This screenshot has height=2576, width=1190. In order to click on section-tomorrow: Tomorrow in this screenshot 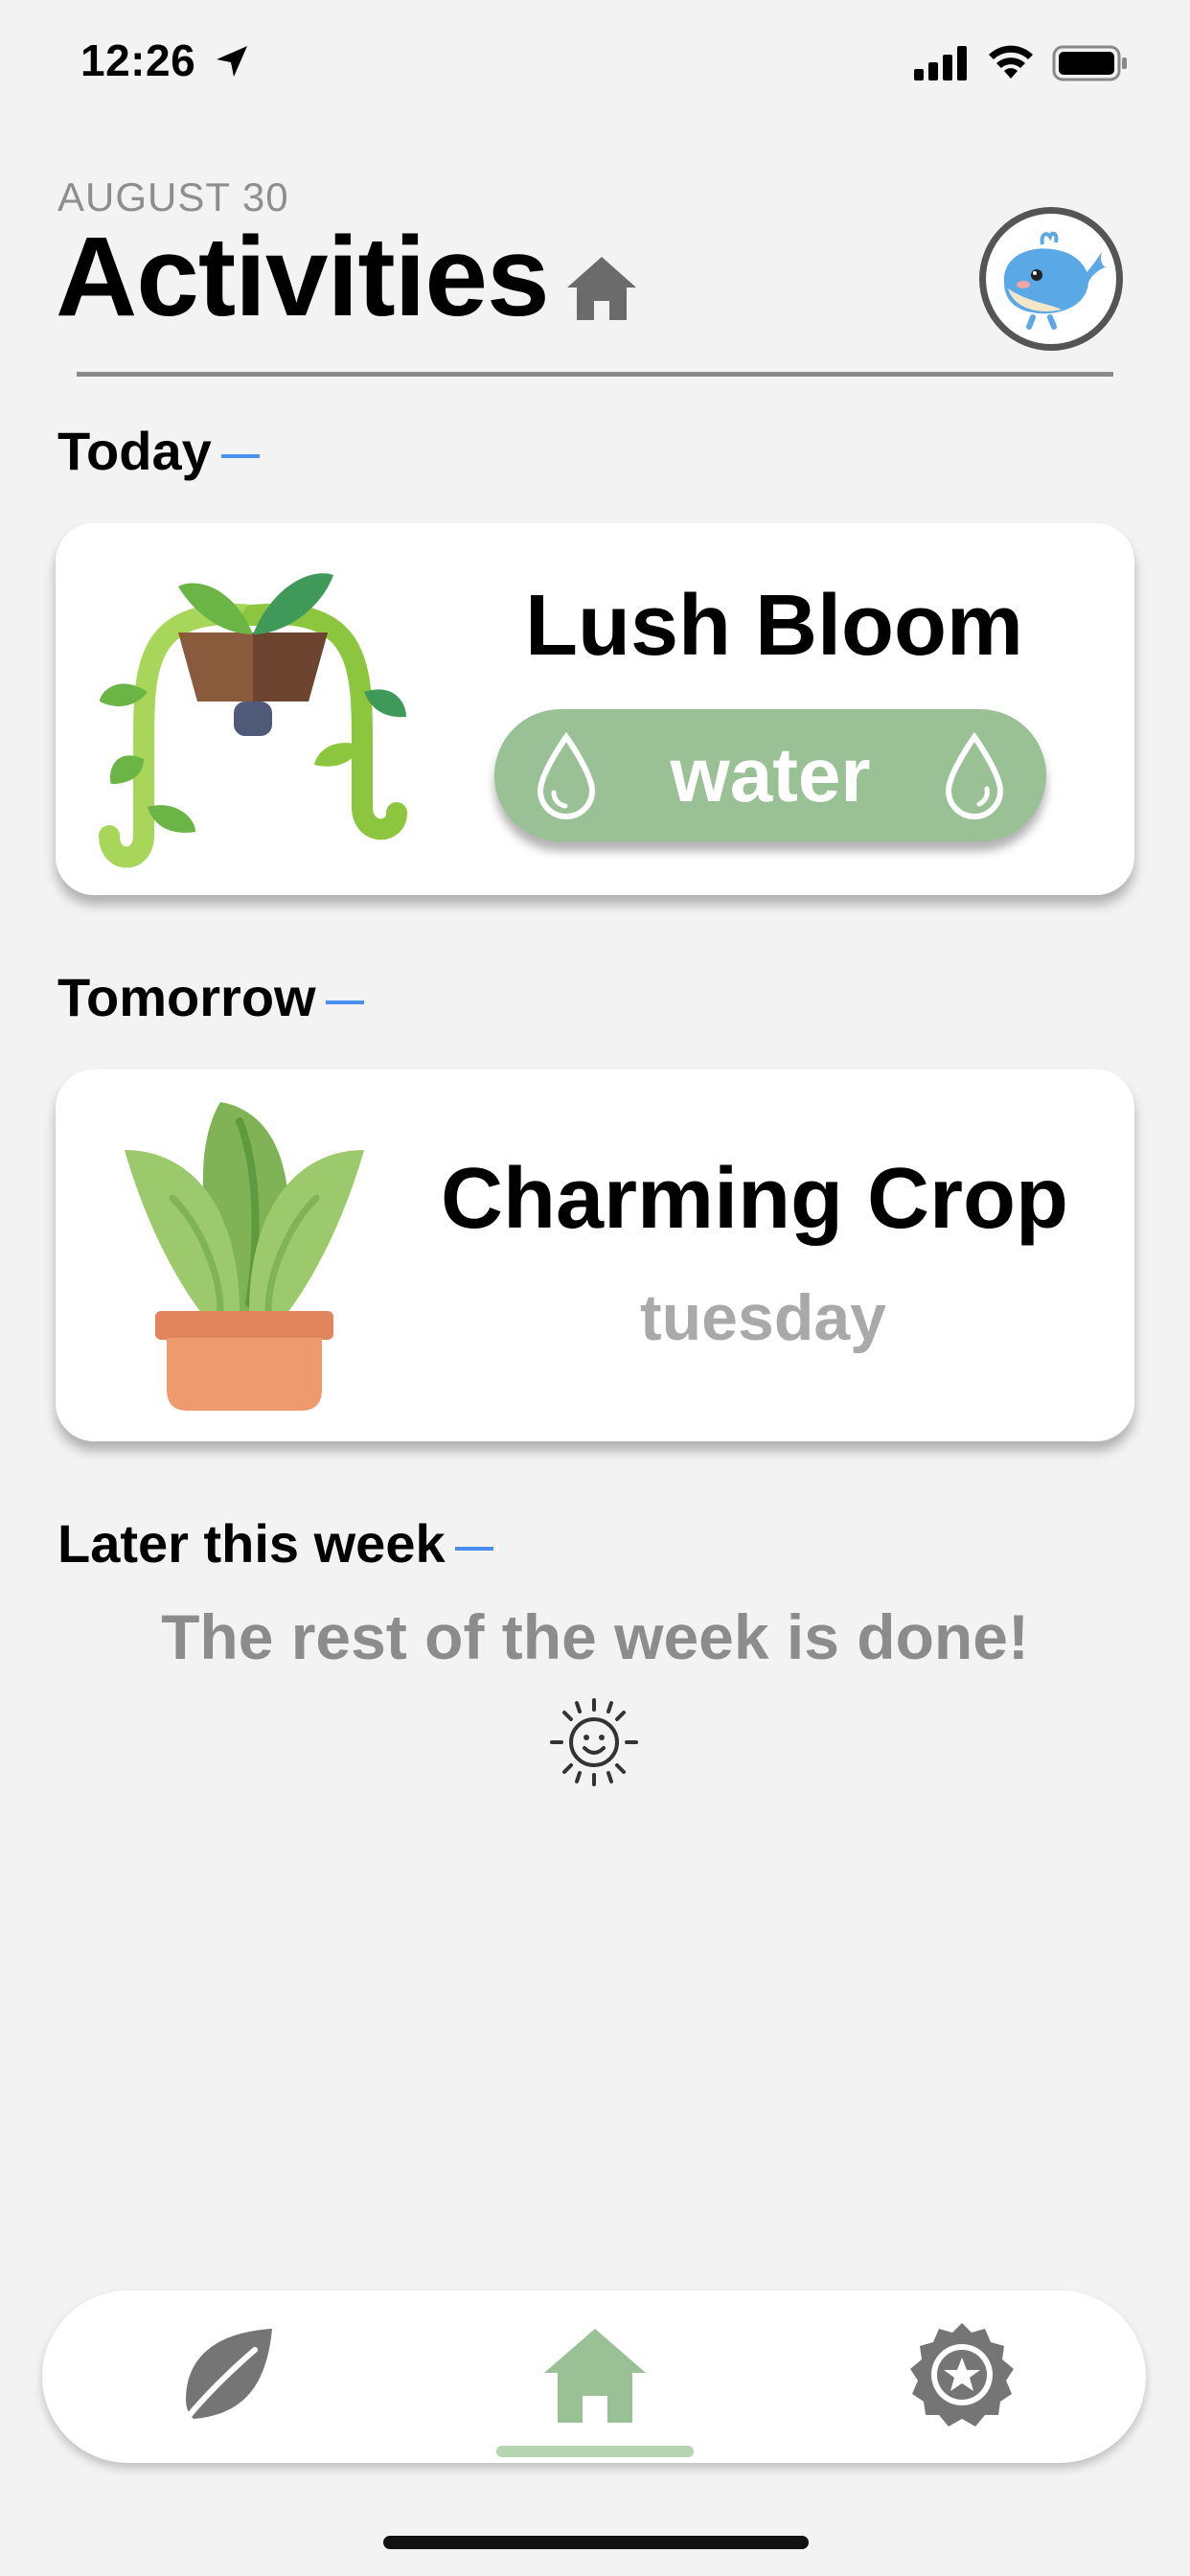, I will do `click(210, 997)`.